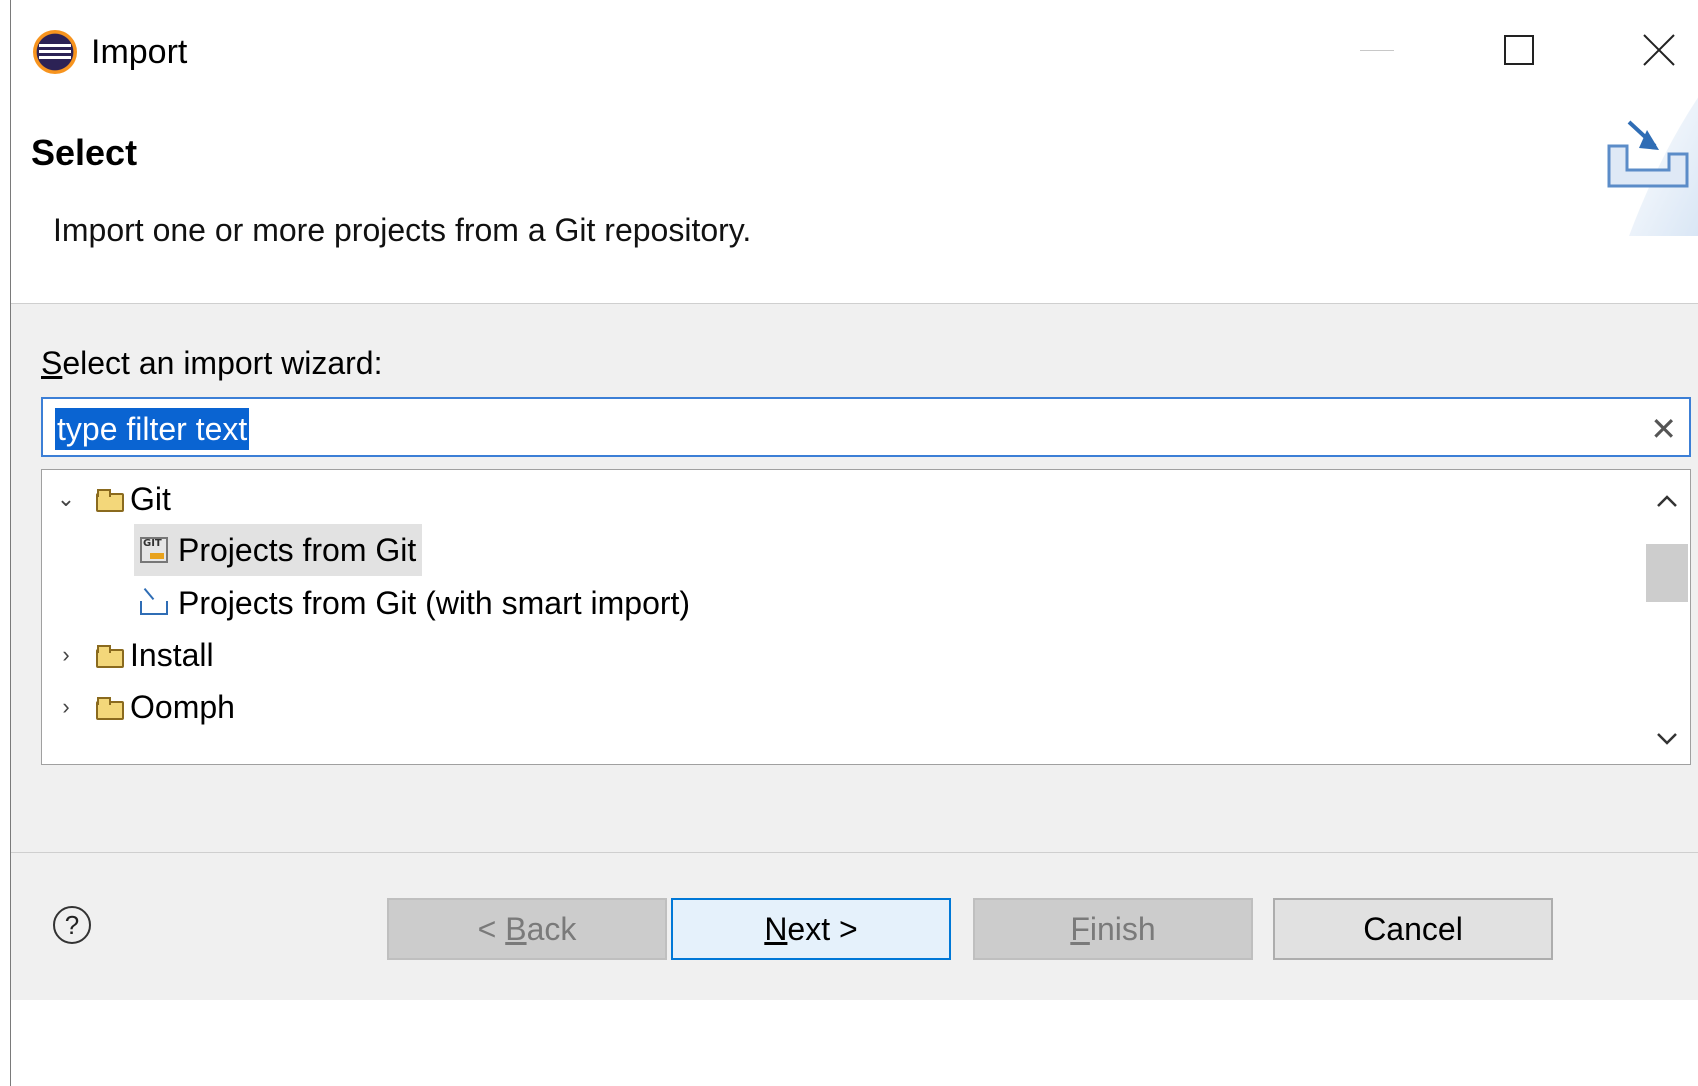 The height and width of the screenshot is (1086, 1698). I want to click on help-button: ?, so click(72, 925).